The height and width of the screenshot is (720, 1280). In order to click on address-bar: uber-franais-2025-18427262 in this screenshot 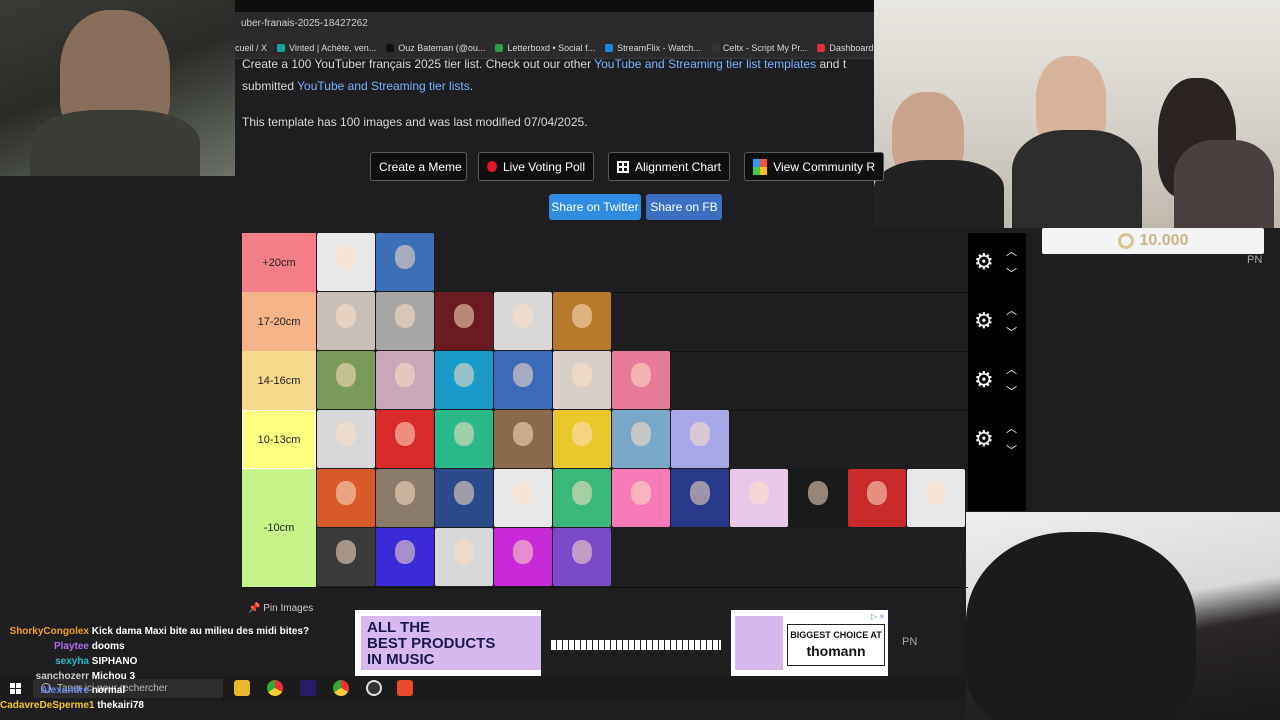, I will do `click(554, 25)`.